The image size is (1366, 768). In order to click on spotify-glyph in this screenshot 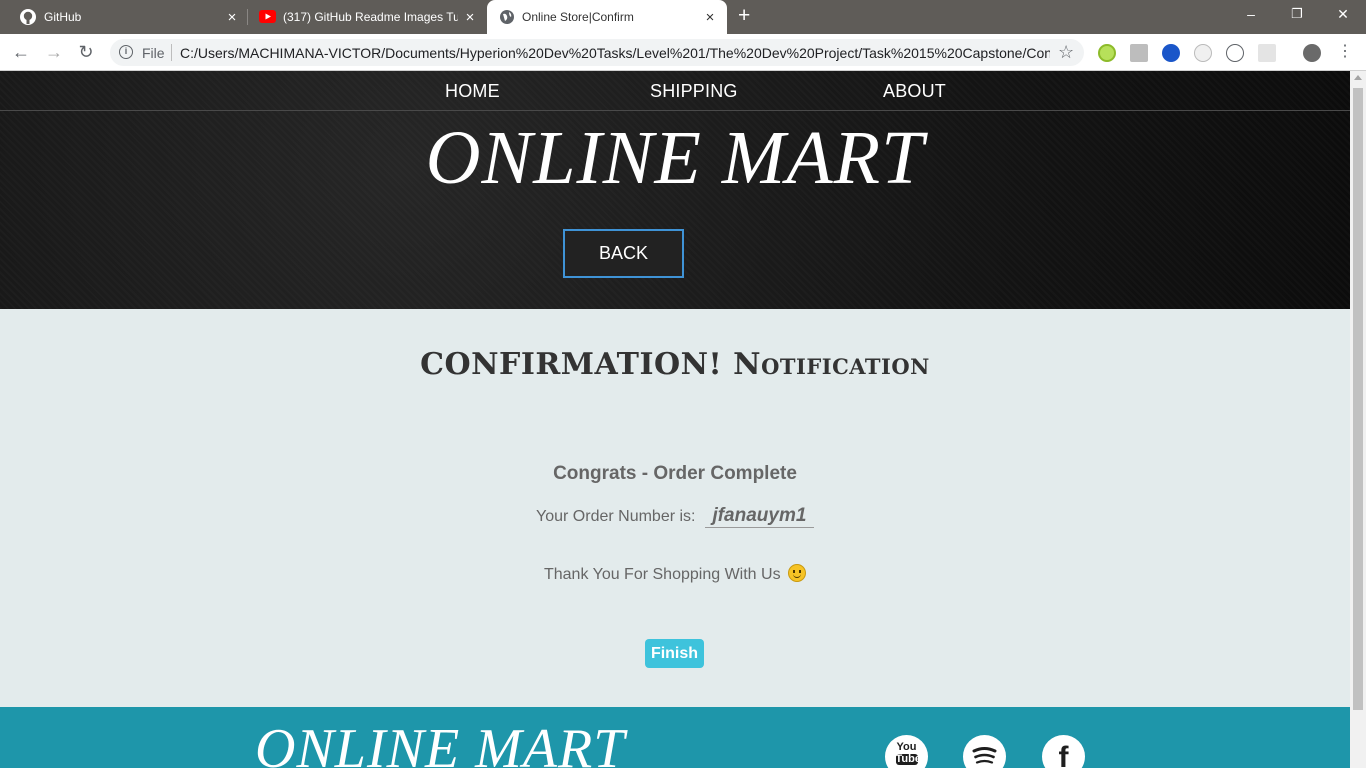, I will do `click(984, 755)`.